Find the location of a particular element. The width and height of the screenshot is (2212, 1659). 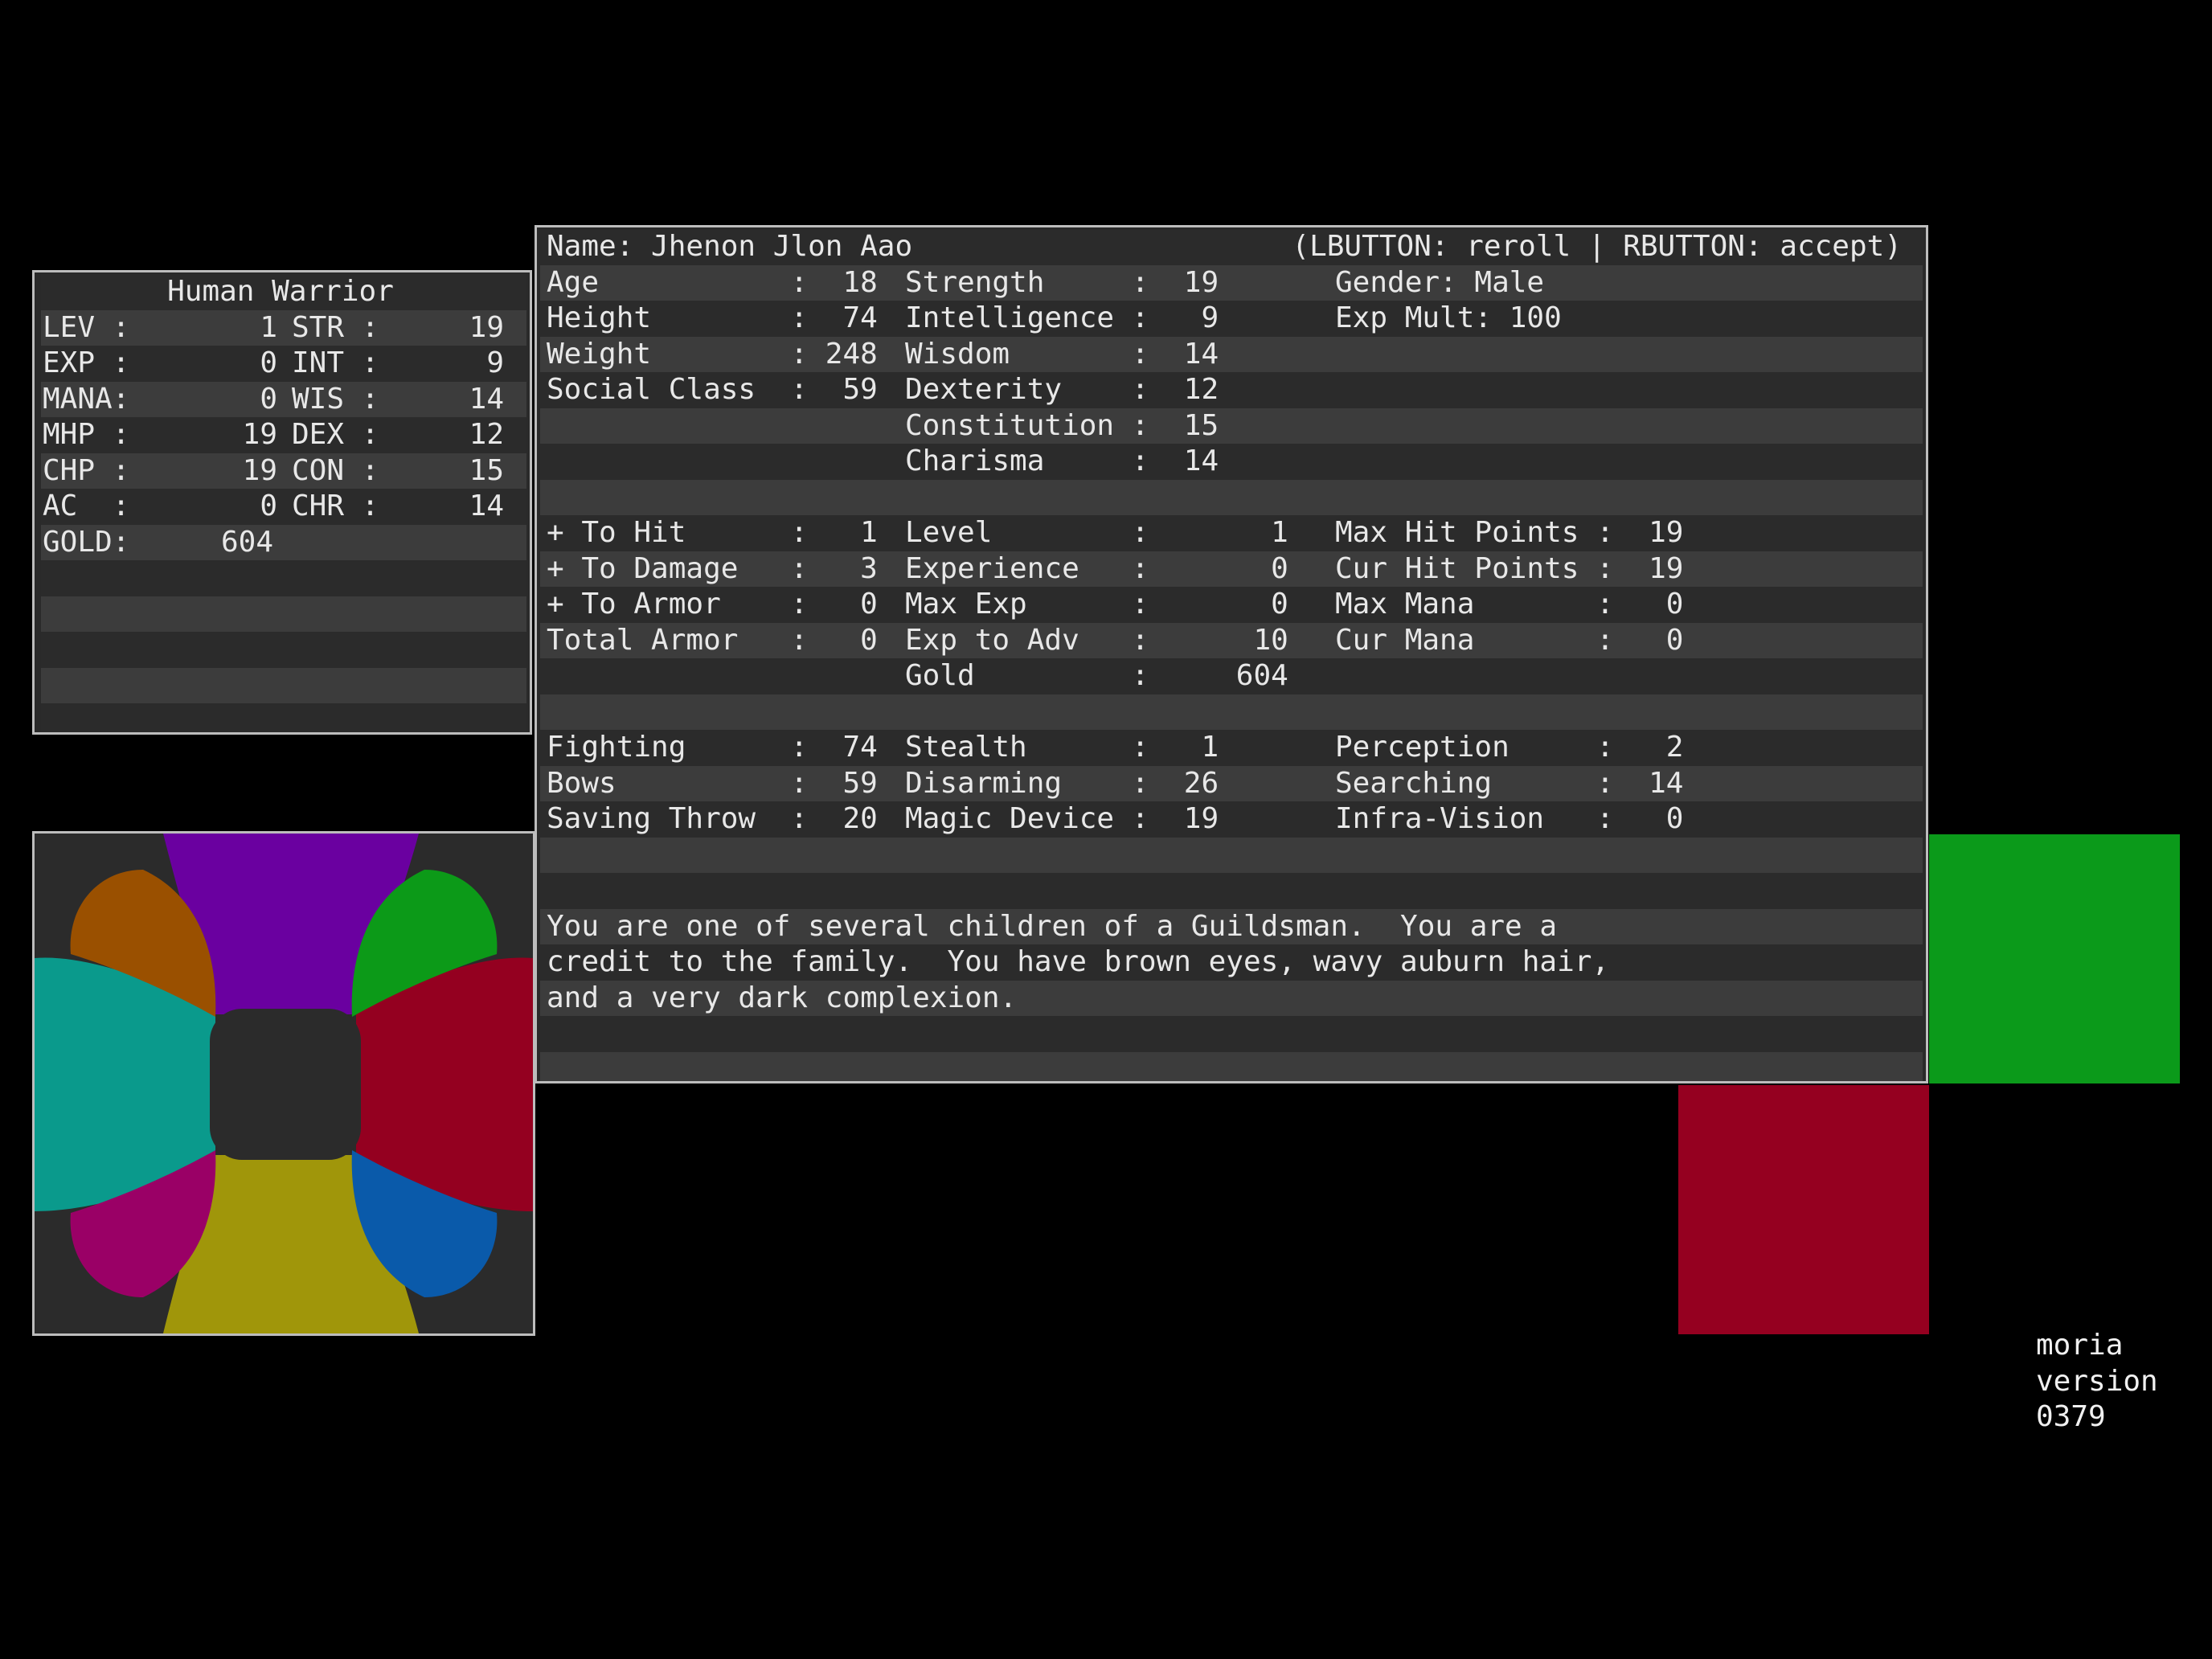

character-sheet-cell: Fighting : 74 is located at coordinates (712, 747).